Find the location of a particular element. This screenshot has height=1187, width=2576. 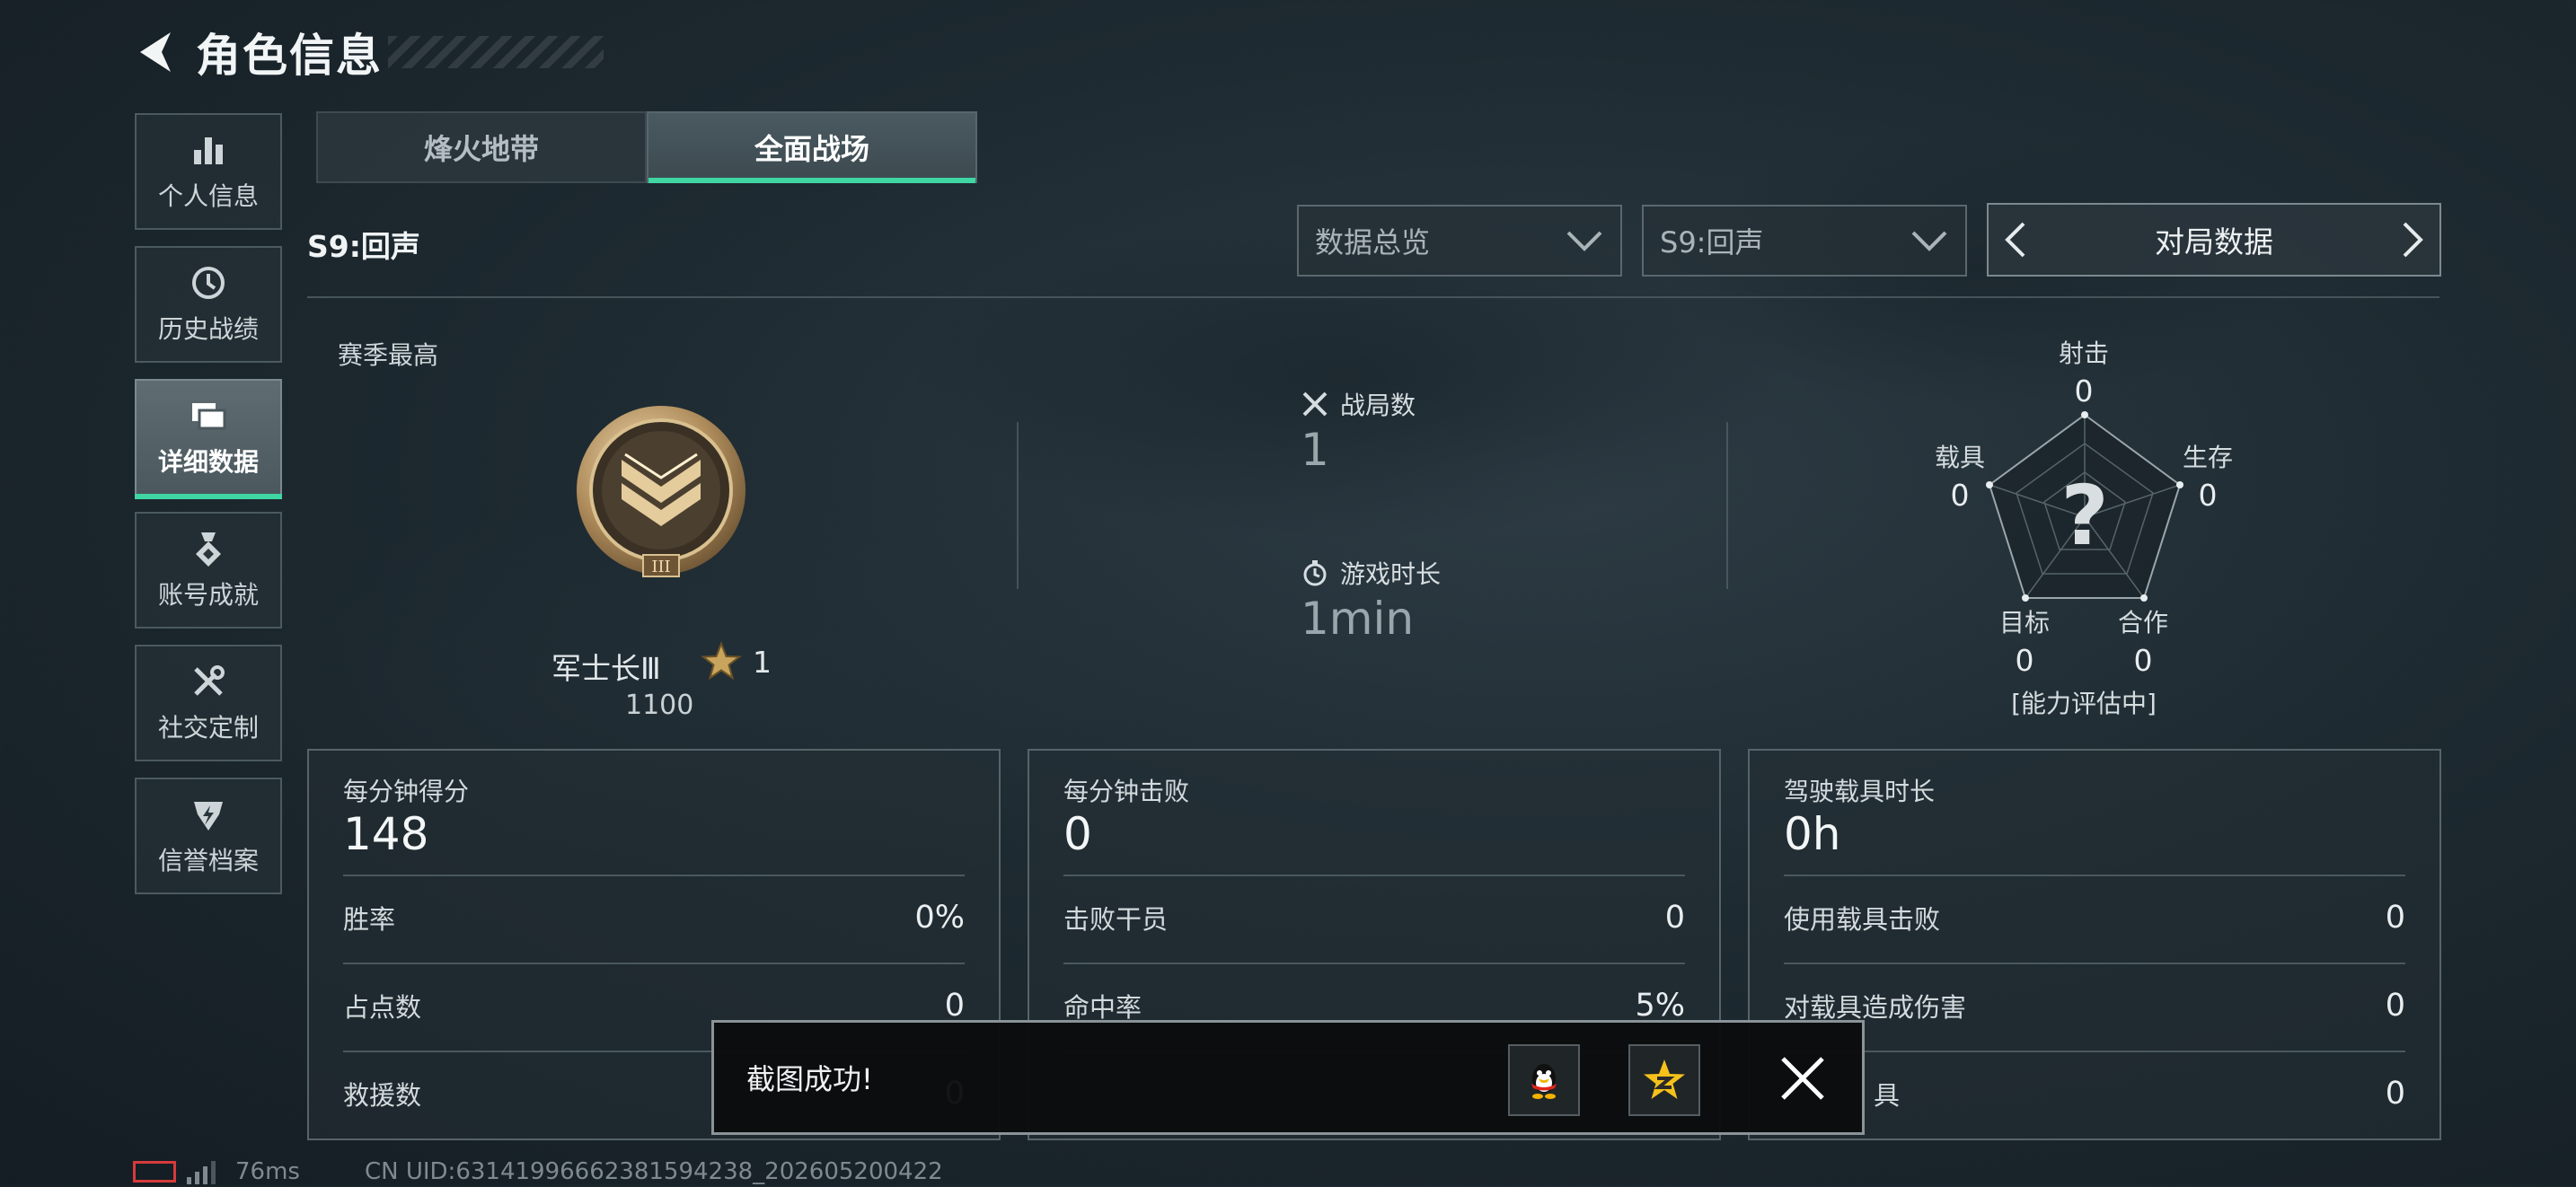

stopwatch-icon is located at coordinates (1315, 573).